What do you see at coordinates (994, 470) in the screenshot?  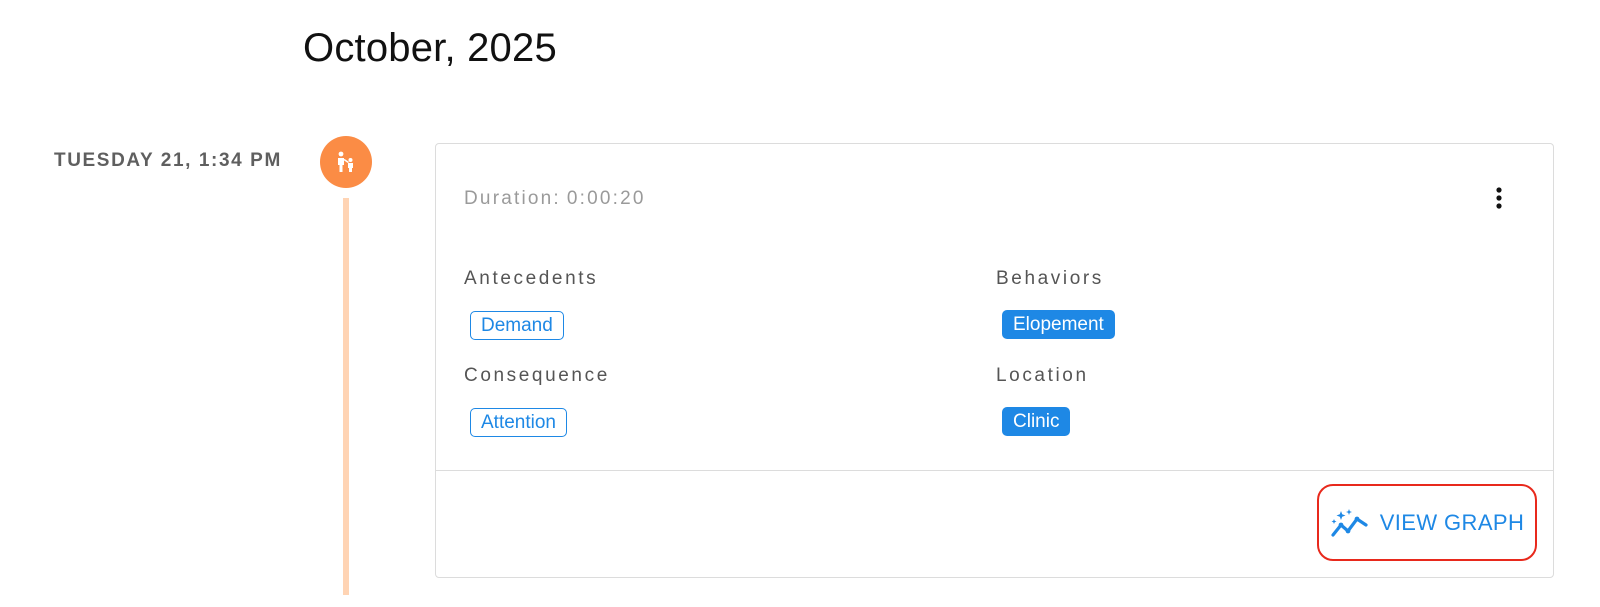 I see `card-divider` at bounding box center [994, 470].